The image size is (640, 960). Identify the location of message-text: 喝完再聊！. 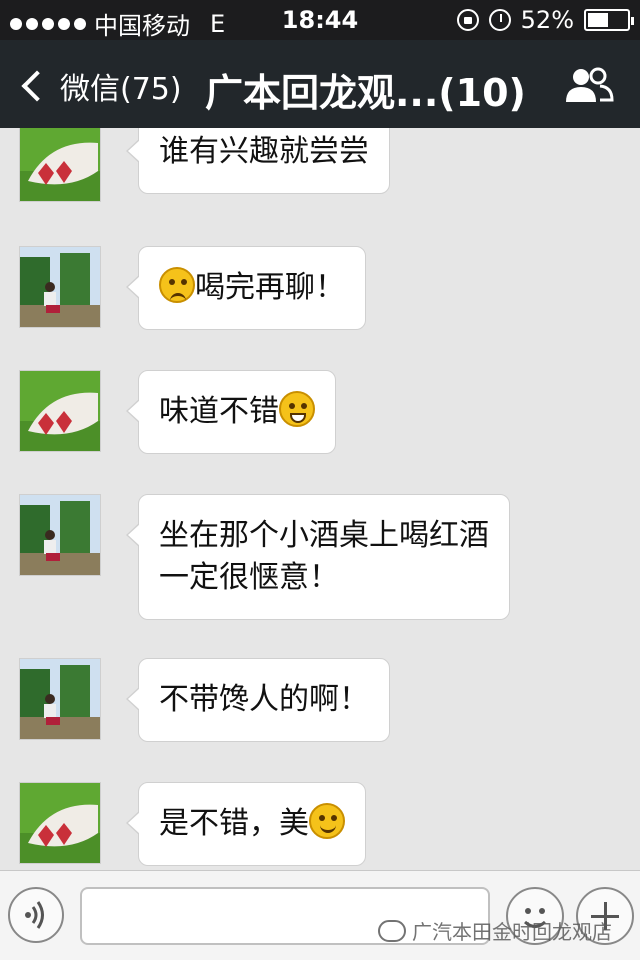
(270, 287).